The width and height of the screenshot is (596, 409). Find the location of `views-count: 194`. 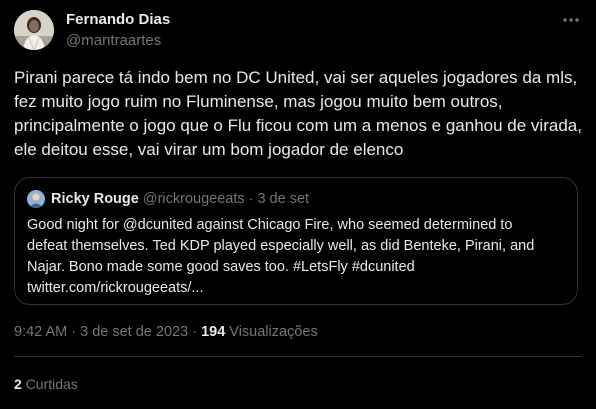

views-count: 194 is located at coordinates (213, 332).